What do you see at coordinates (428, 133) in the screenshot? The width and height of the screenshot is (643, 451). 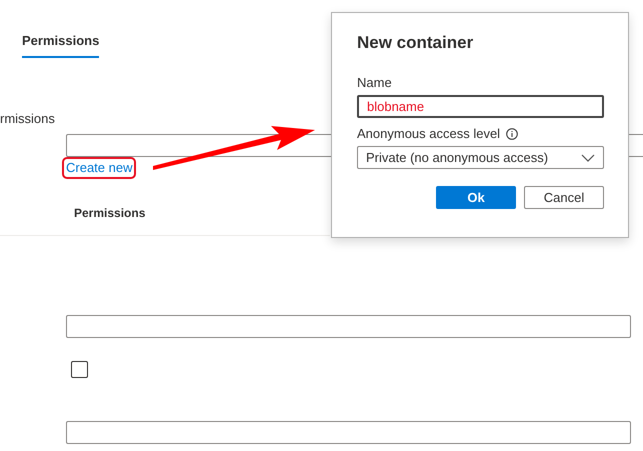 I see `access-label: Anonymous access level` at bounding box center [428, 133].